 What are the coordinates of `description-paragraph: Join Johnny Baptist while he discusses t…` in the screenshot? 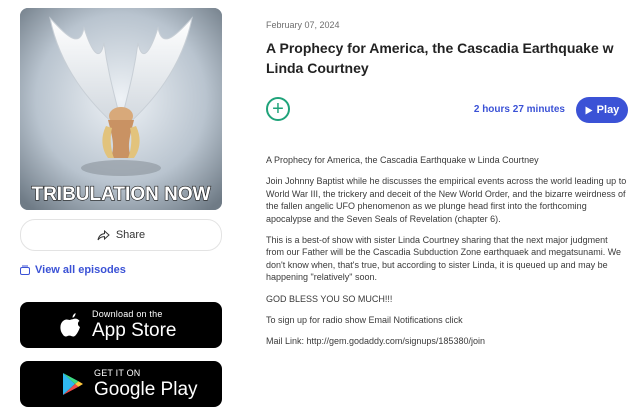 It's located at (446, 200).